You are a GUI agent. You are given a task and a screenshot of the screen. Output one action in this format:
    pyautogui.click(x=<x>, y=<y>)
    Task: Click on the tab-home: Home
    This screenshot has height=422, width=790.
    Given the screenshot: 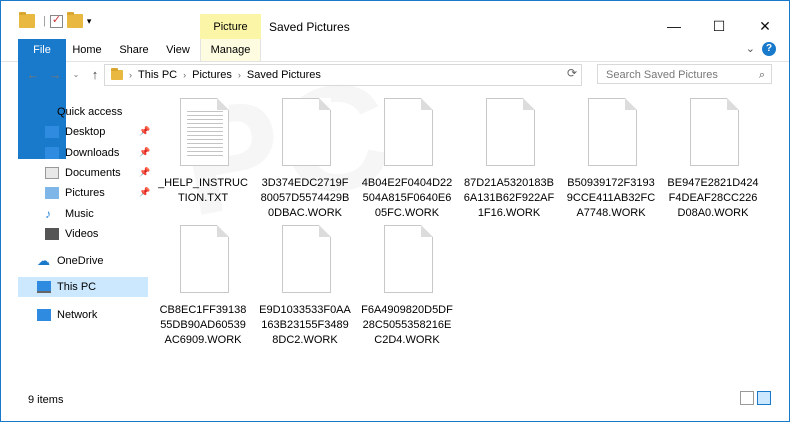 What is the action you would take?
    pyautogui.click(x=87, y=50)
    